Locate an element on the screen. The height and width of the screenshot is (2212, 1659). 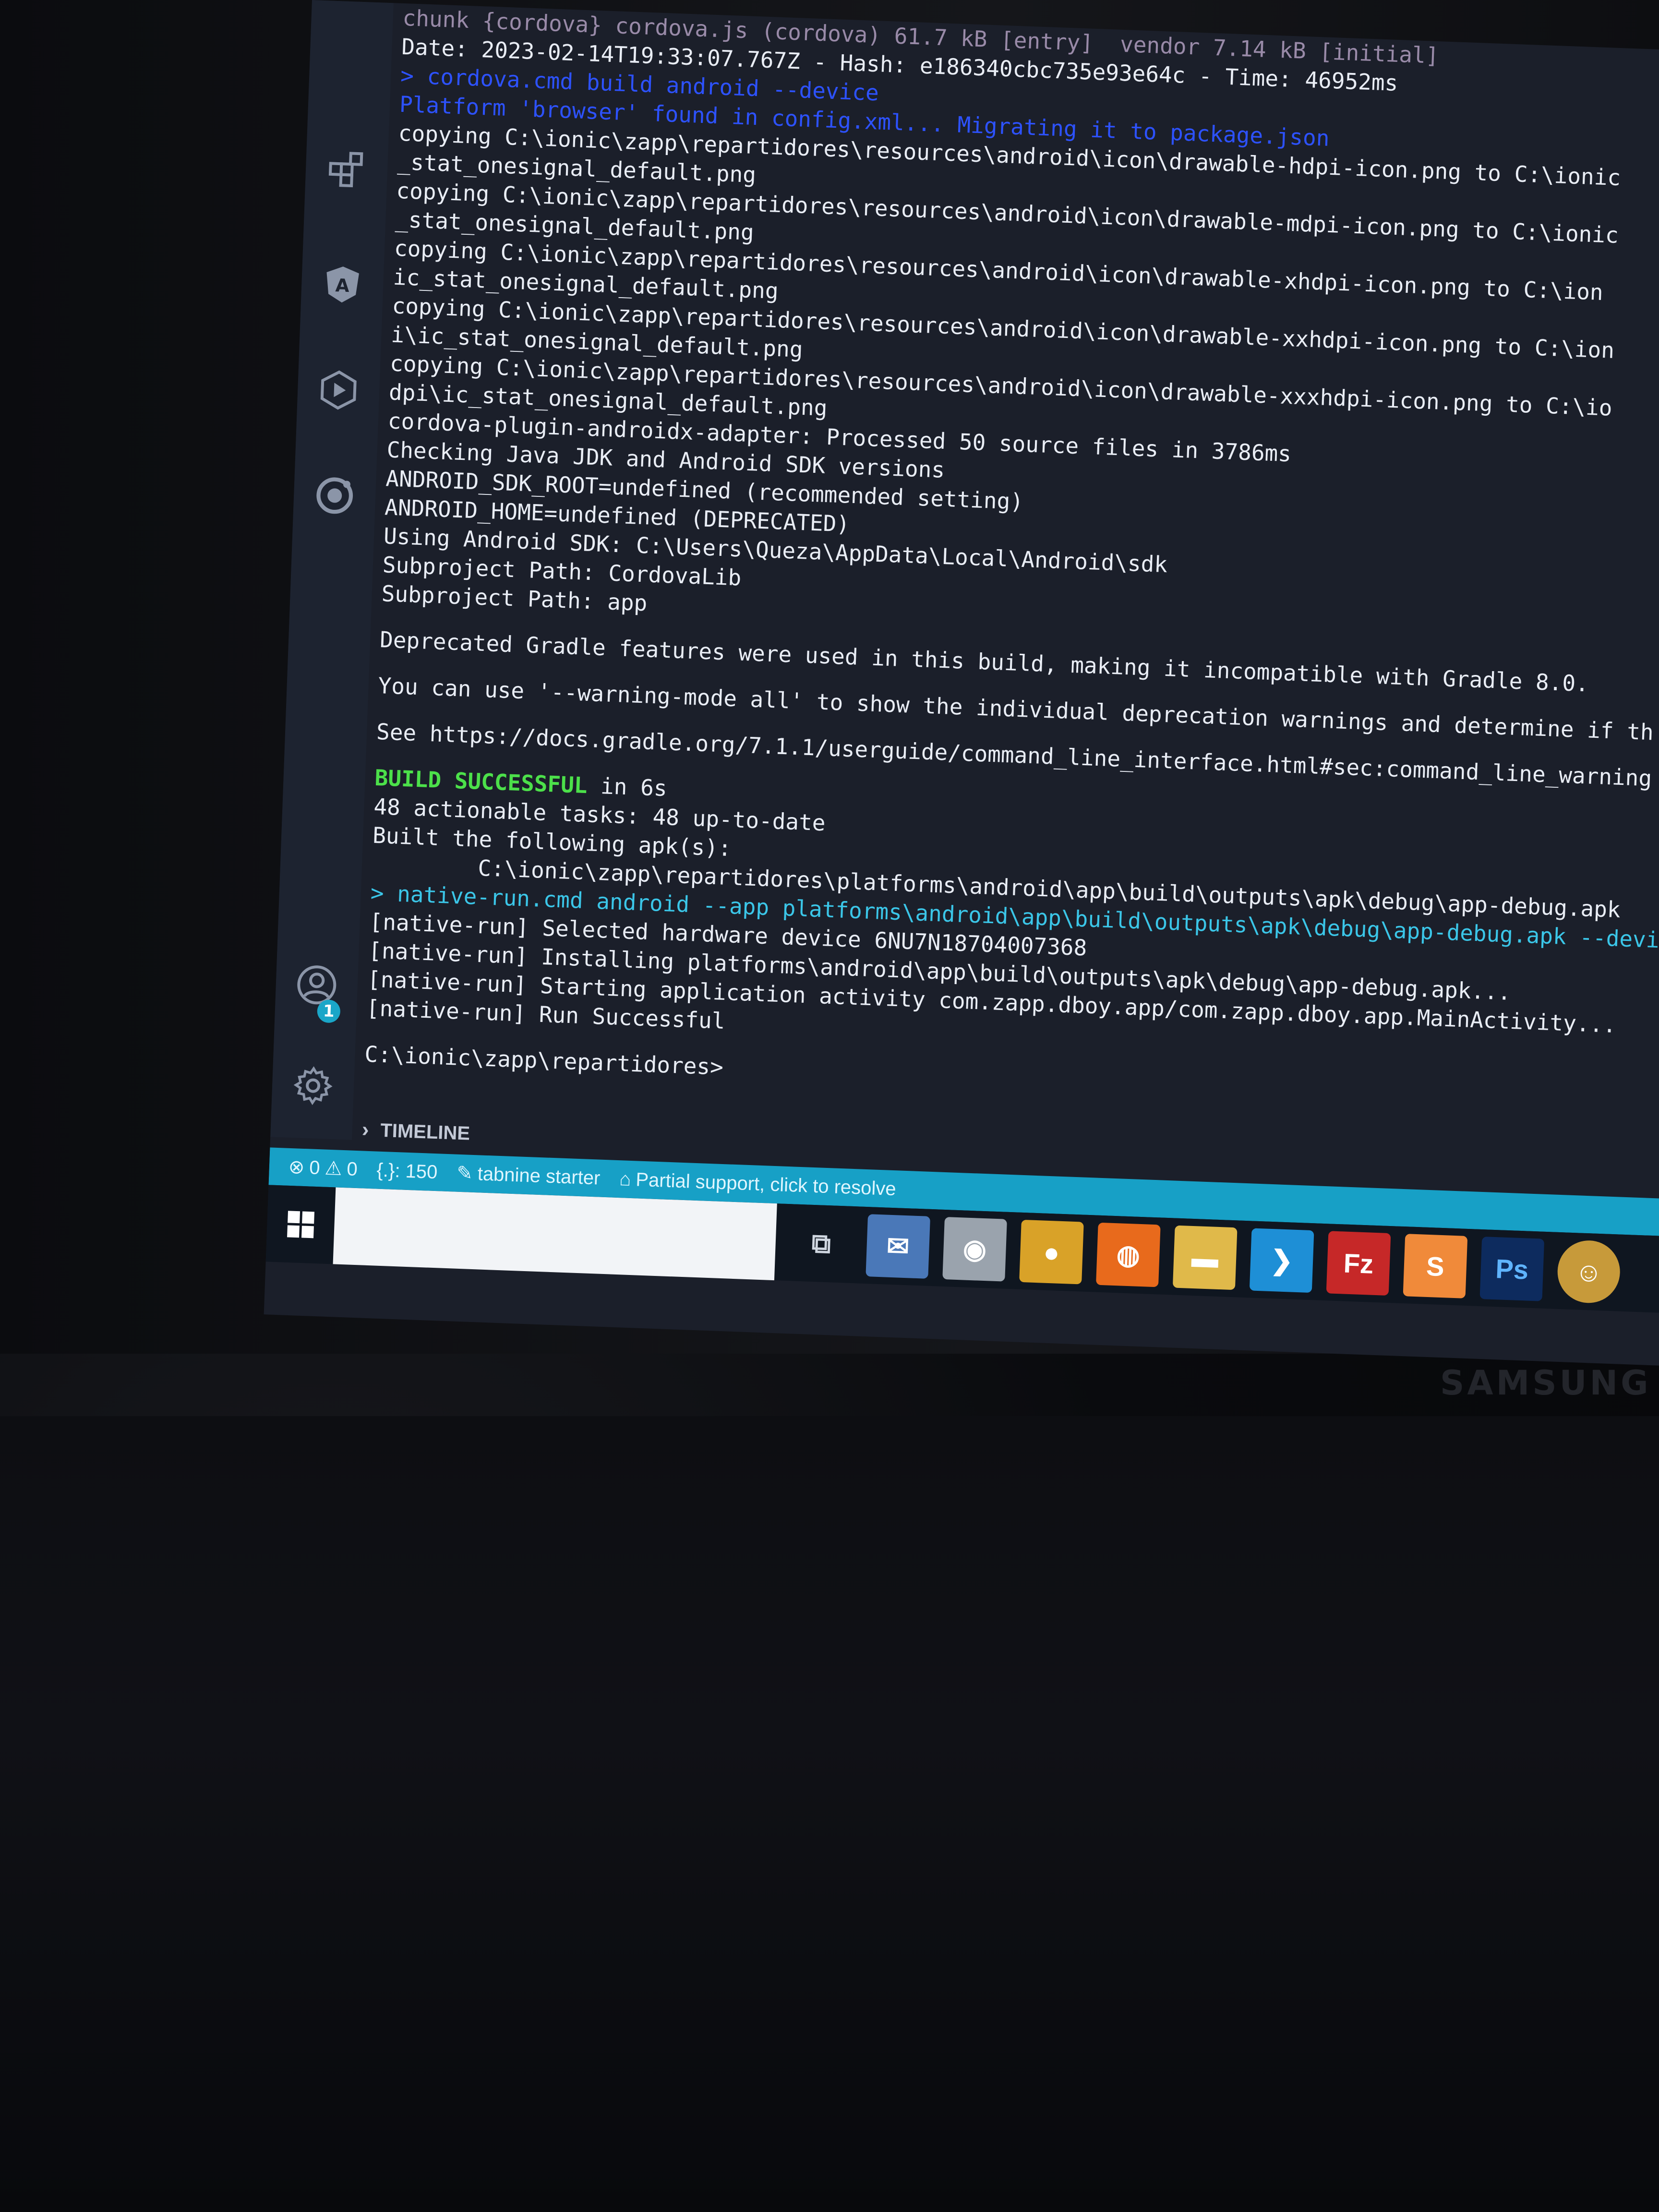
filezilla-icon: Fz is located at coordinates (1358, 1263).